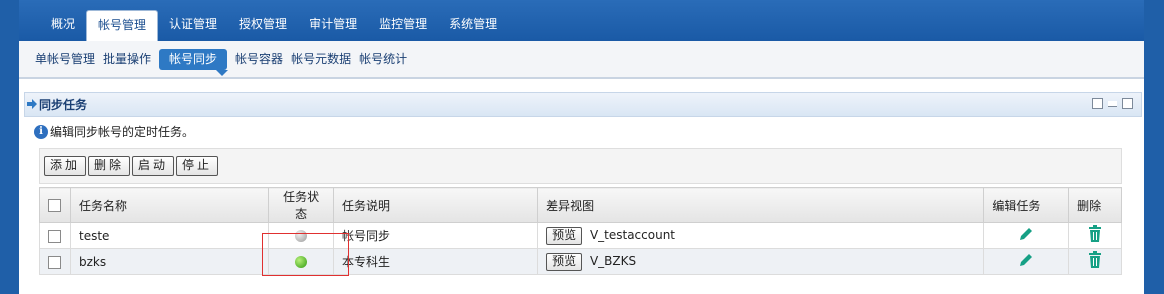 The image size is (1164, 294). I want to click on sub-nav-item-account-container: 帐号容器, so click(259, 59).